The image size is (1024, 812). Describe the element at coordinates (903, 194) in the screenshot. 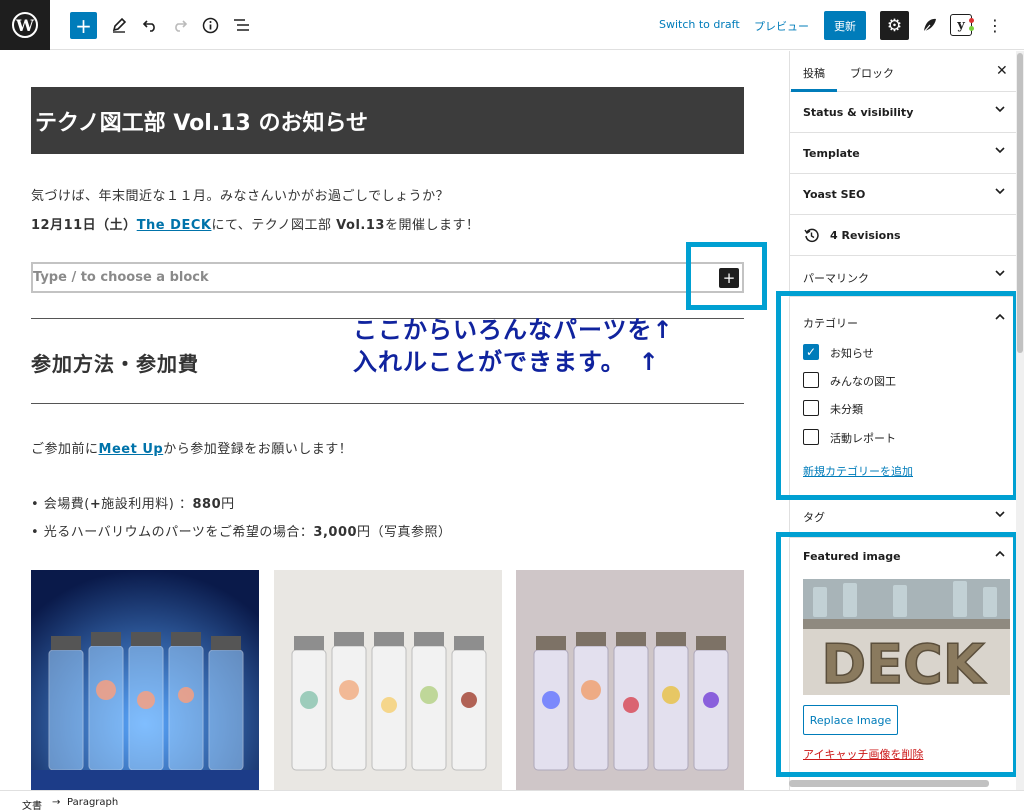

I see `panel-yoast-seo: Yoast SEO` at that location.